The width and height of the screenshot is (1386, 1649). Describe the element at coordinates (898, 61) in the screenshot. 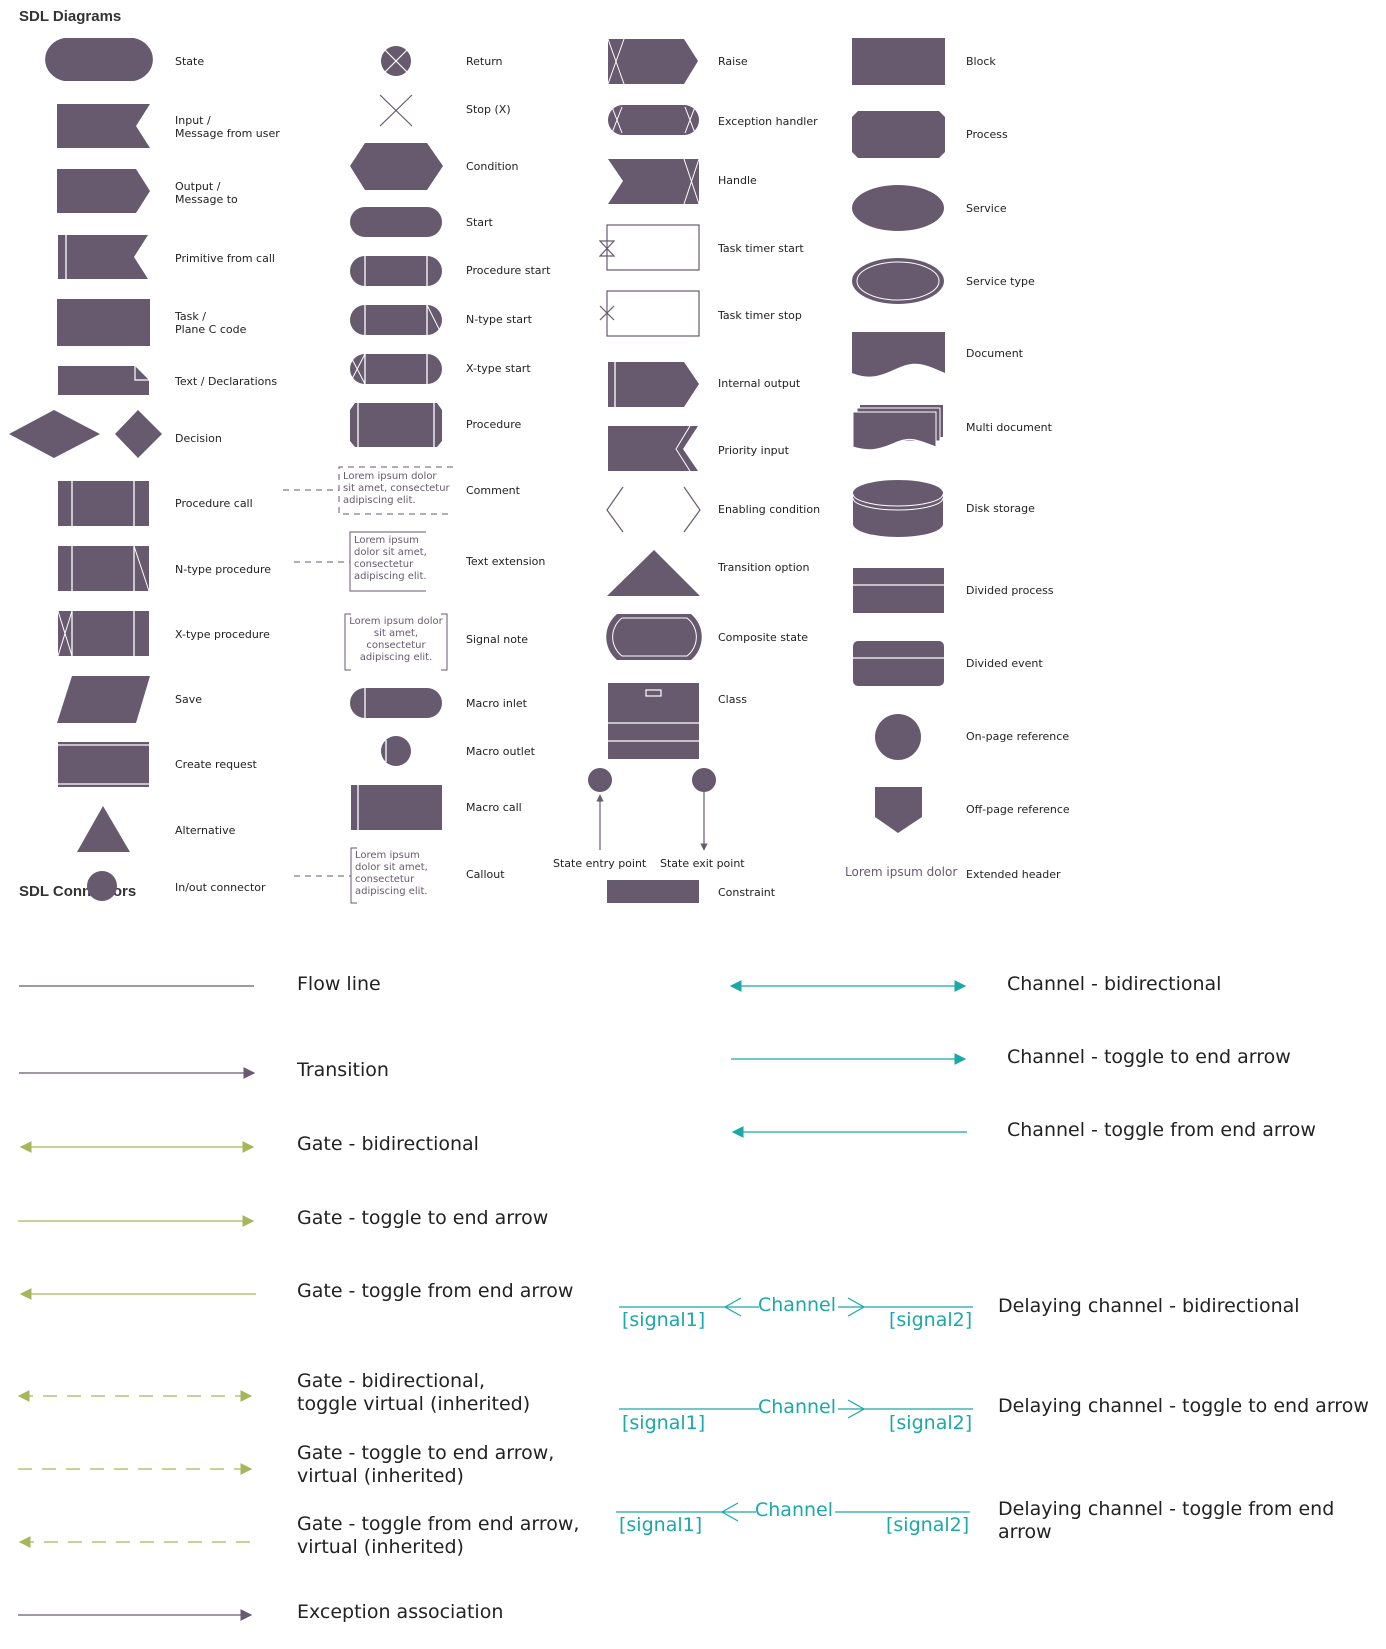

I see `block-shape` at that location.